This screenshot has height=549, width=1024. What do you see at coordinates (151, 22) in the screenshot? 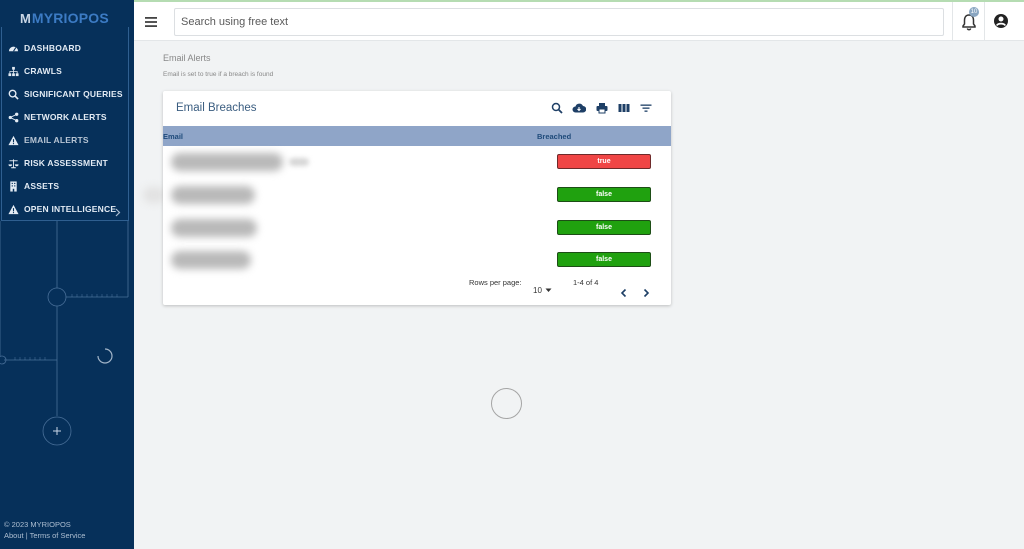
I see `menu-icon` at bounding box center [151, 22].